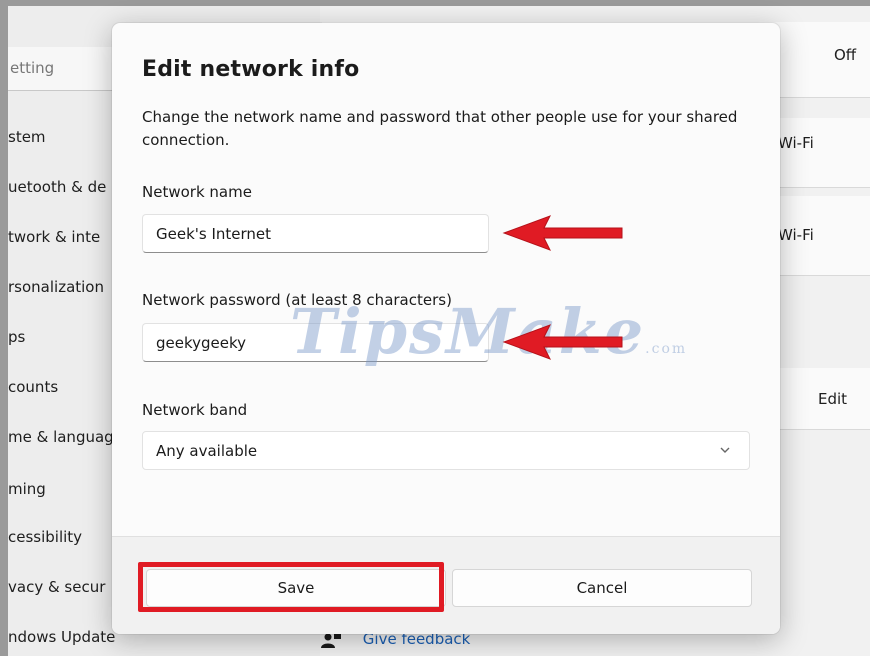  I want to click on name-field-arrow-icon, so click(562, 233).